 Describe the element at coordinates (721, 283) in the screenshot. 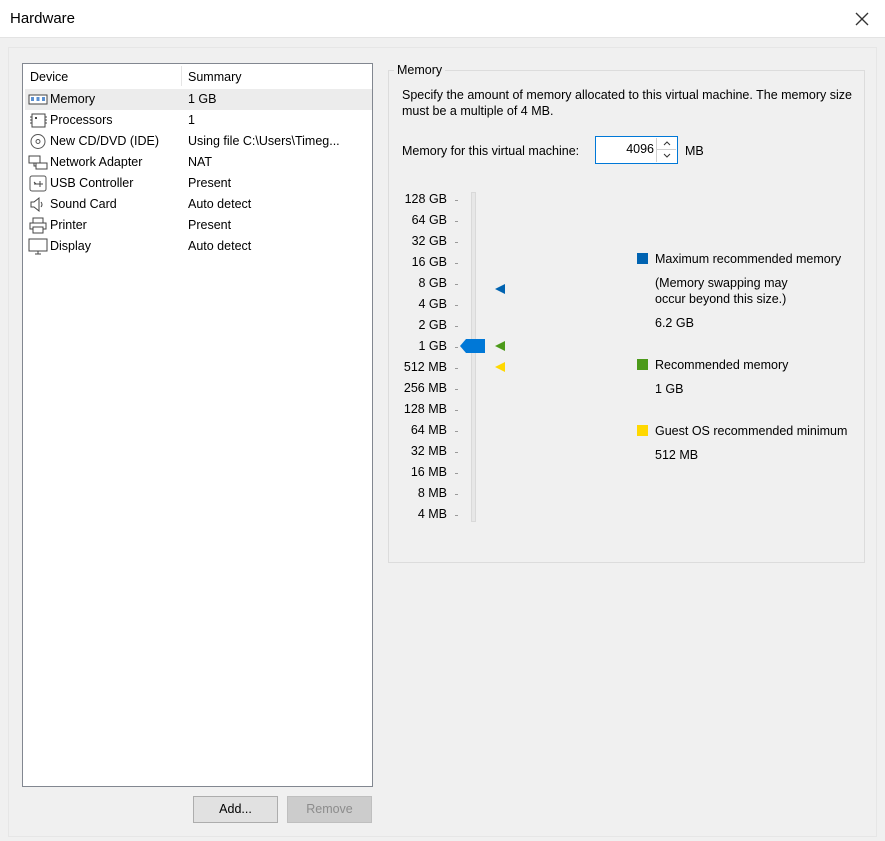

I see `max-recommended-note: (Memory swapping may` at that location.